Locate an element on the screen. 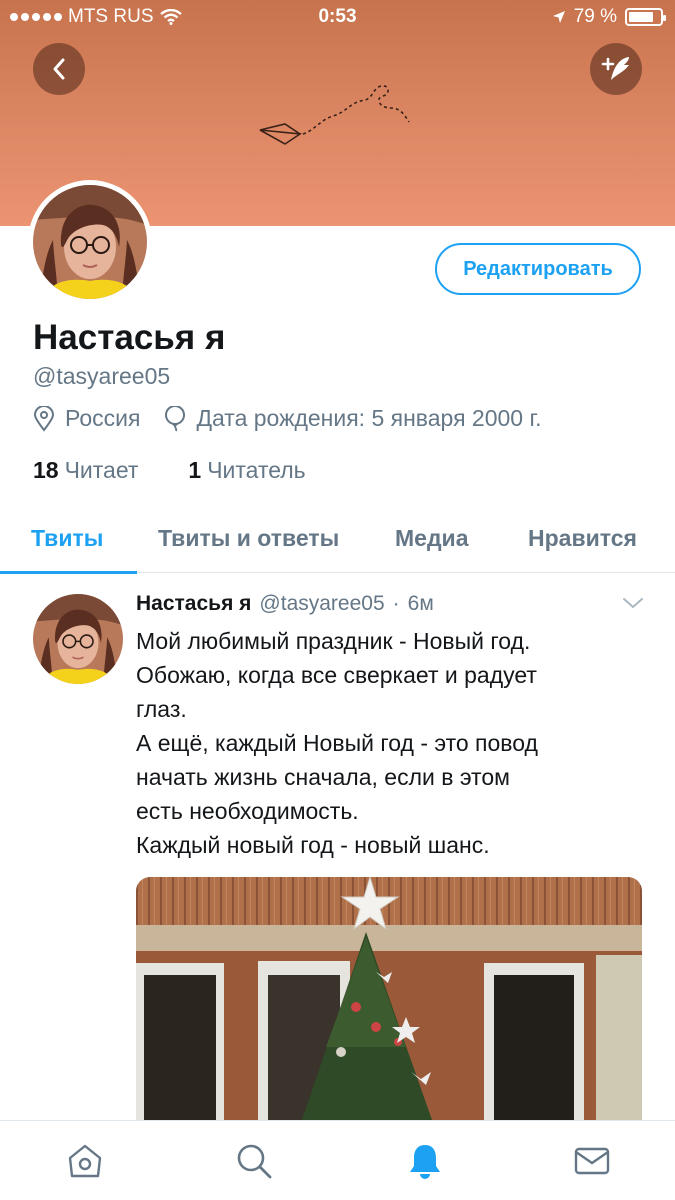 This screenshot has width=675, height=1200. battery-icon is located at coordinates (645, 17).